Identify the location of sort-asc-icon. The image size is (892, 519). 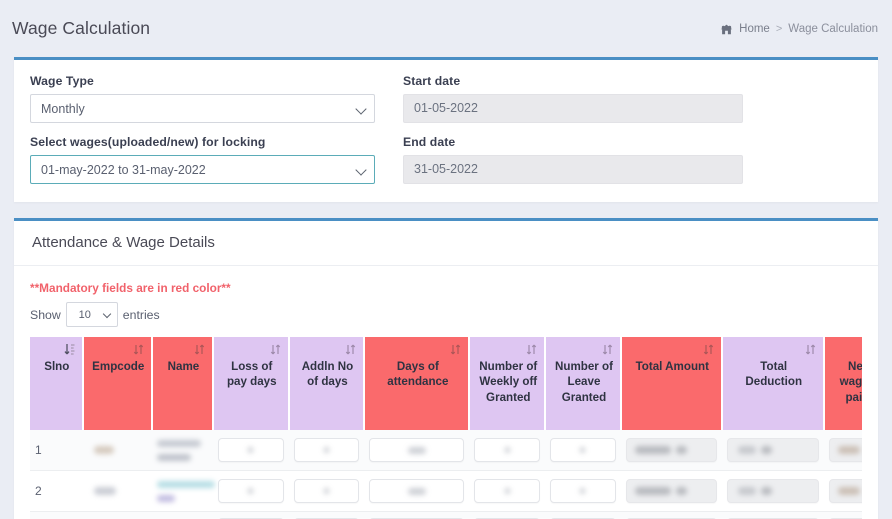
(69, 349).